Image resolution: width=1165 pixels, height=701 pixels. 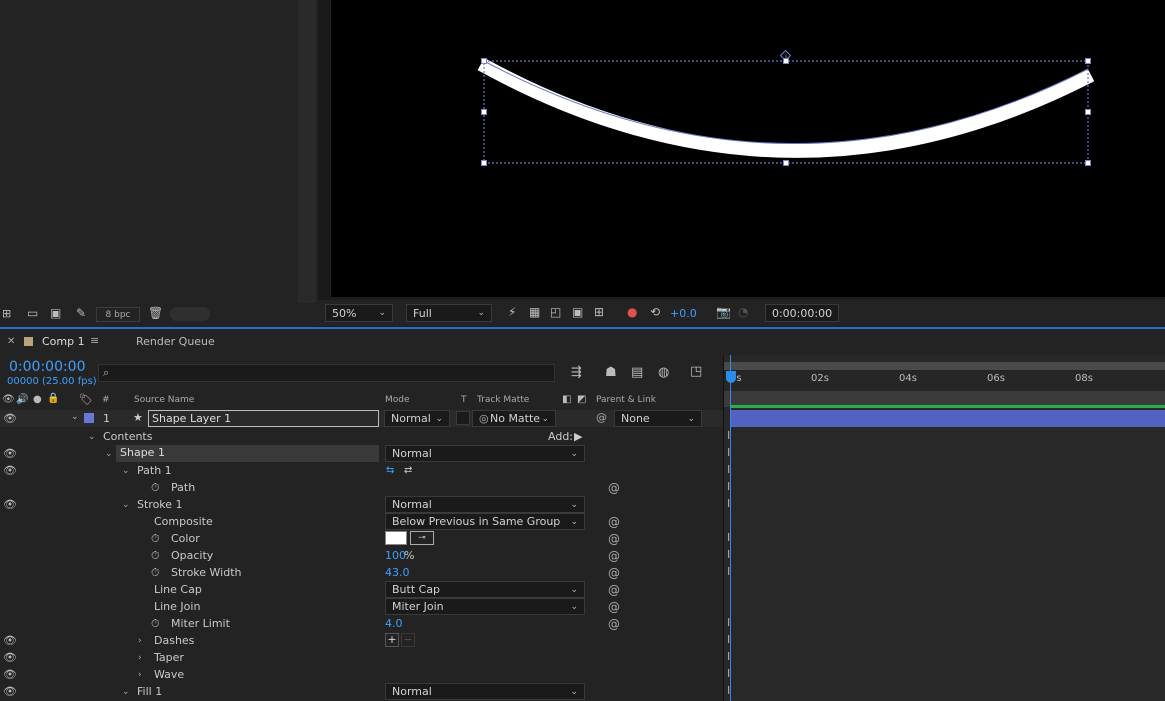 I want to click on brush-icon: ✎, so click(x=81, y=313).